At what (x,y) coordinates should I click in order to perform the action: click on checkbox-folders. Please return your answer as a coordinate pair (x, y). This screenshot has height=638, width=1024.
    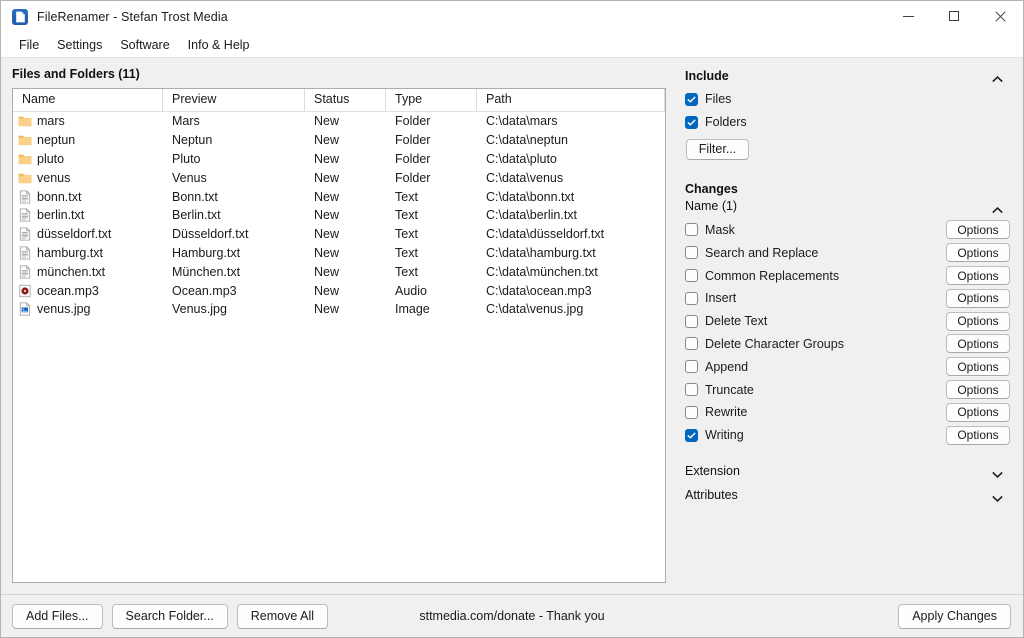
    Looking at the image, I should click on (691, 122).